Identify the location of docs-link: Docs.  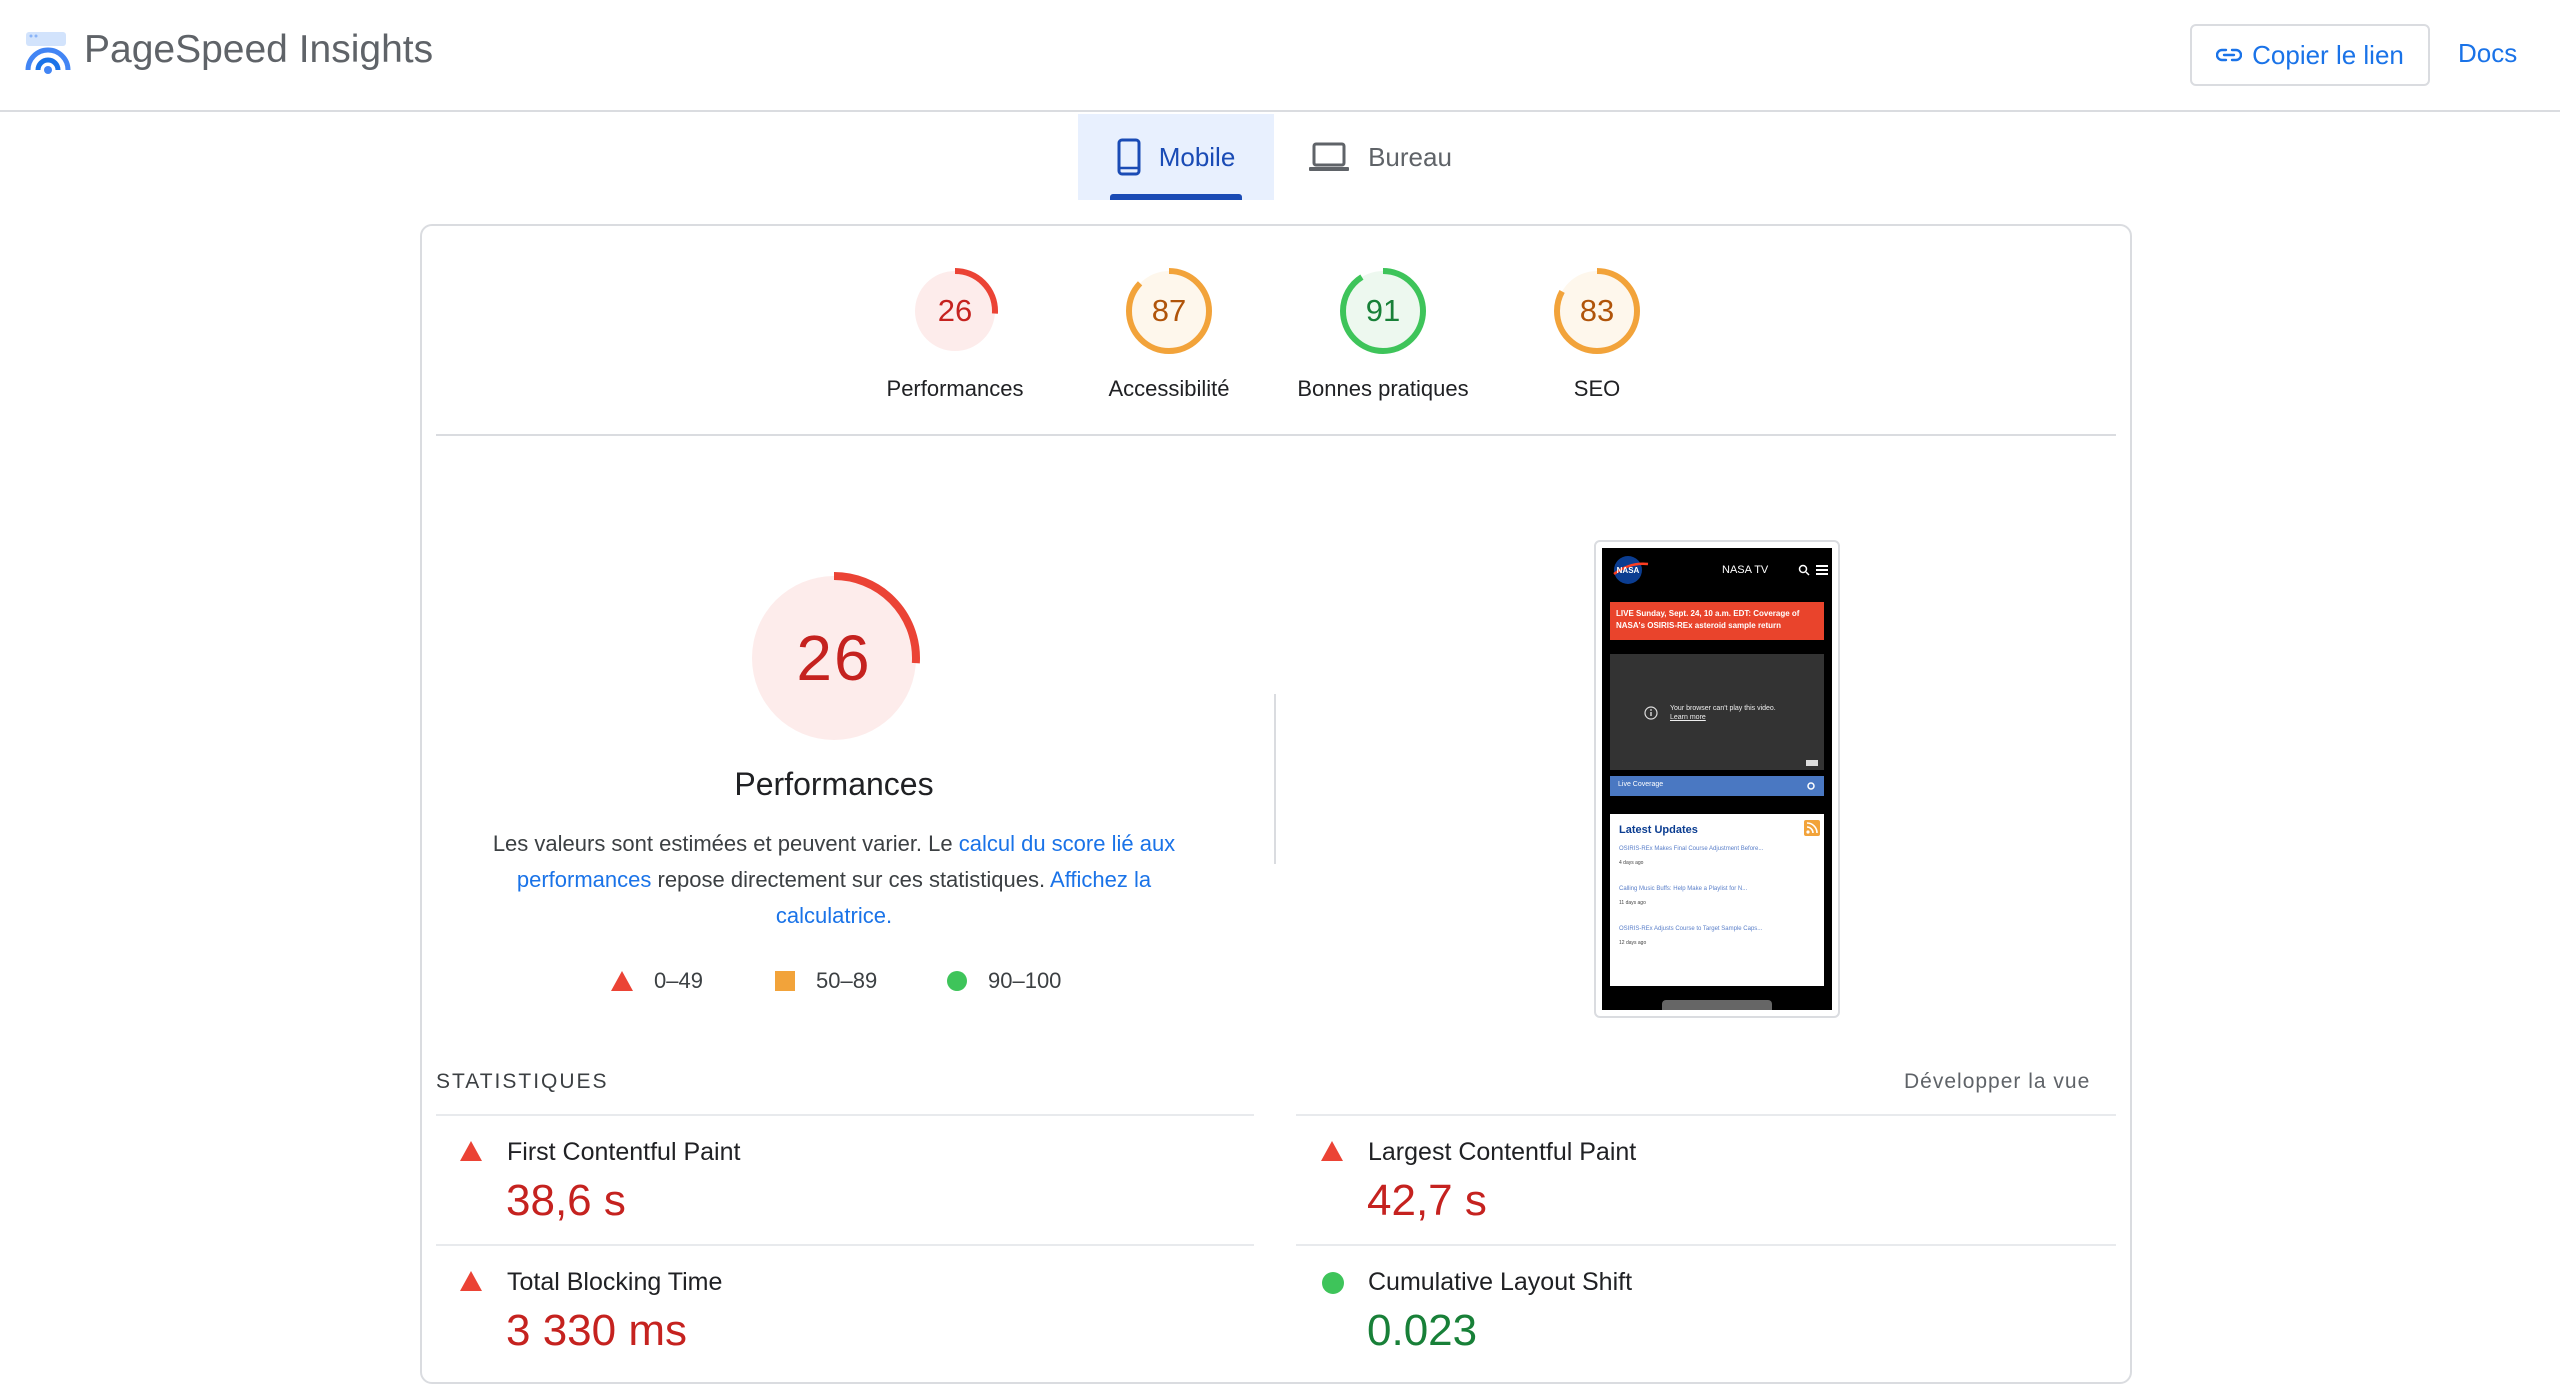
(2487, 53).